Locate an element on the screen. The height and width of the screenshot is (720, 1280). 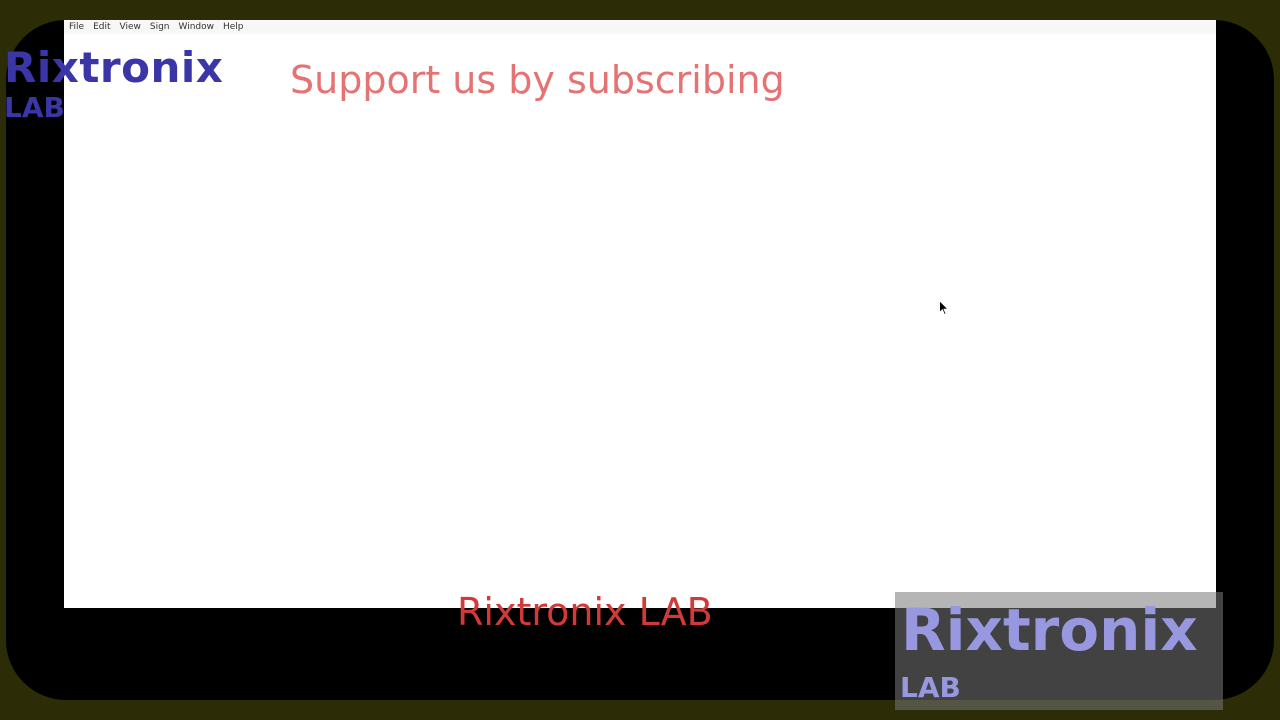
menu-edit: Edit is located at coordinates (101, 27).